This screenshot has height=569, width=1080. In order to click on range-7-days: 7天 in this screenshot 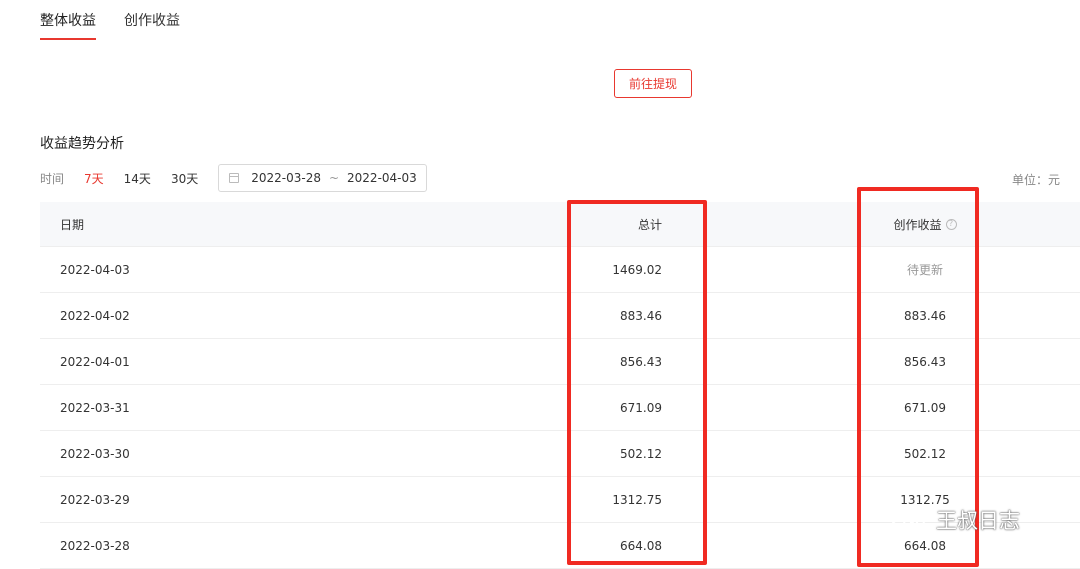, I will do `click(94, 178)`.